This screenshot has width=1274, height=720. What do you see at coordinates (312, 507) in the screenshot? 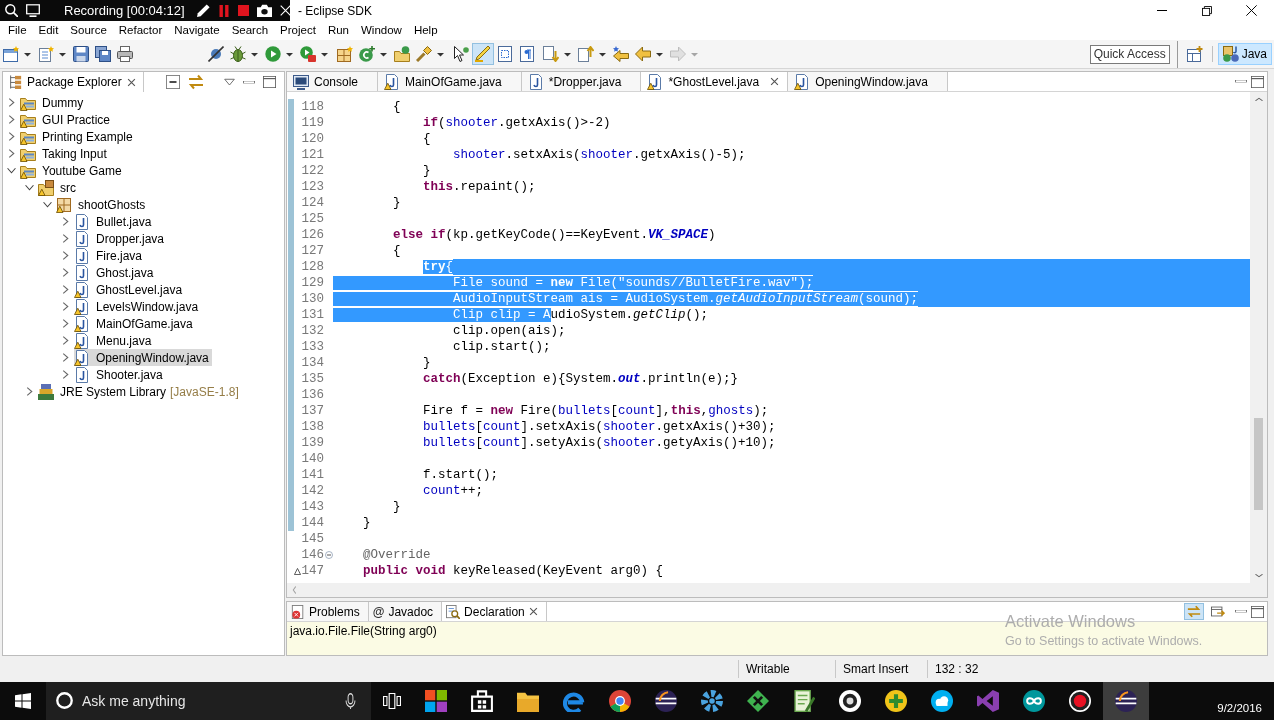
I see `line-number: 143` at bounding box center [312, 507].